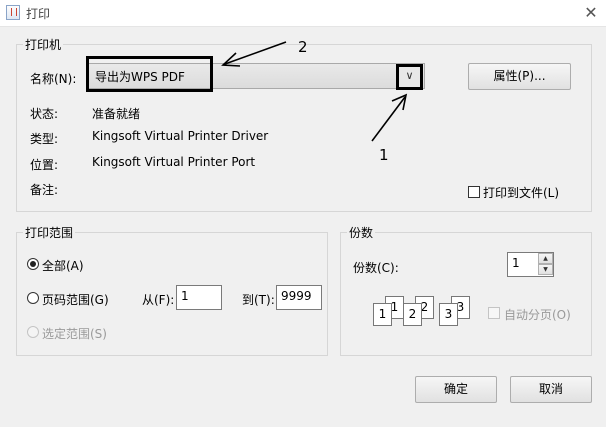 This screenshot has width=606, height=427. What do you see at coordinates (53, 79) in the screenshot?
I see `printer-name-label: 名称(N):` at bounding box center [53, 79].